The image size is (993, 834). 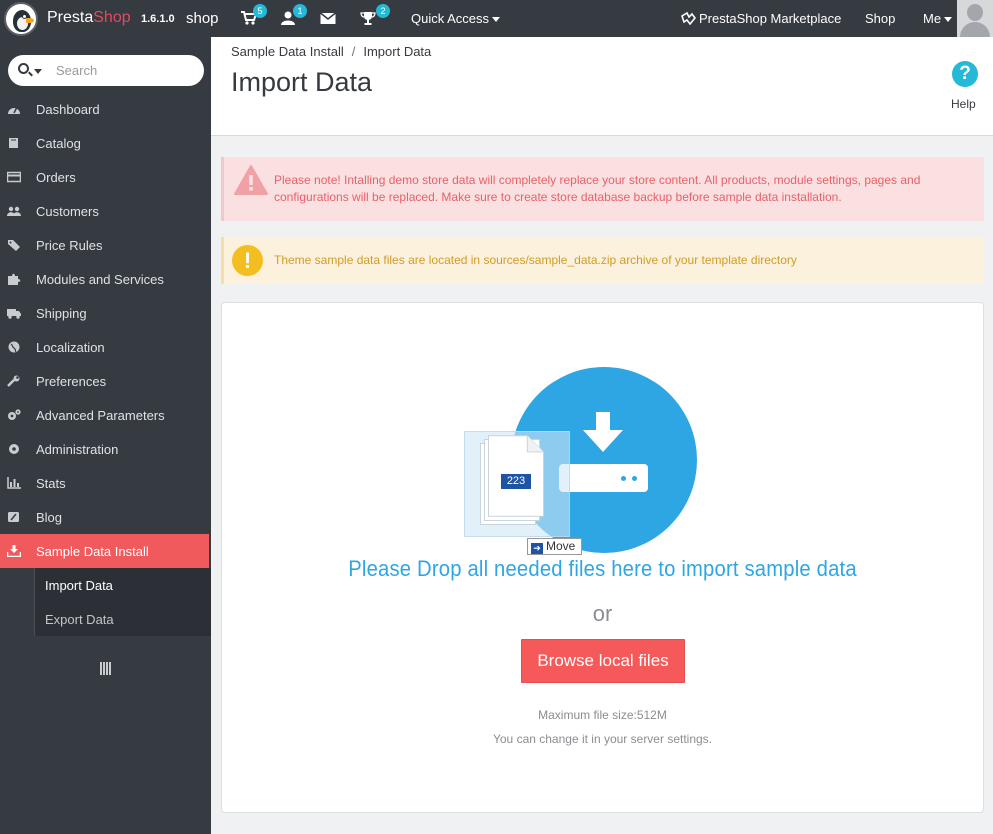 I want to click on avatar, so click(x=975, y=18).